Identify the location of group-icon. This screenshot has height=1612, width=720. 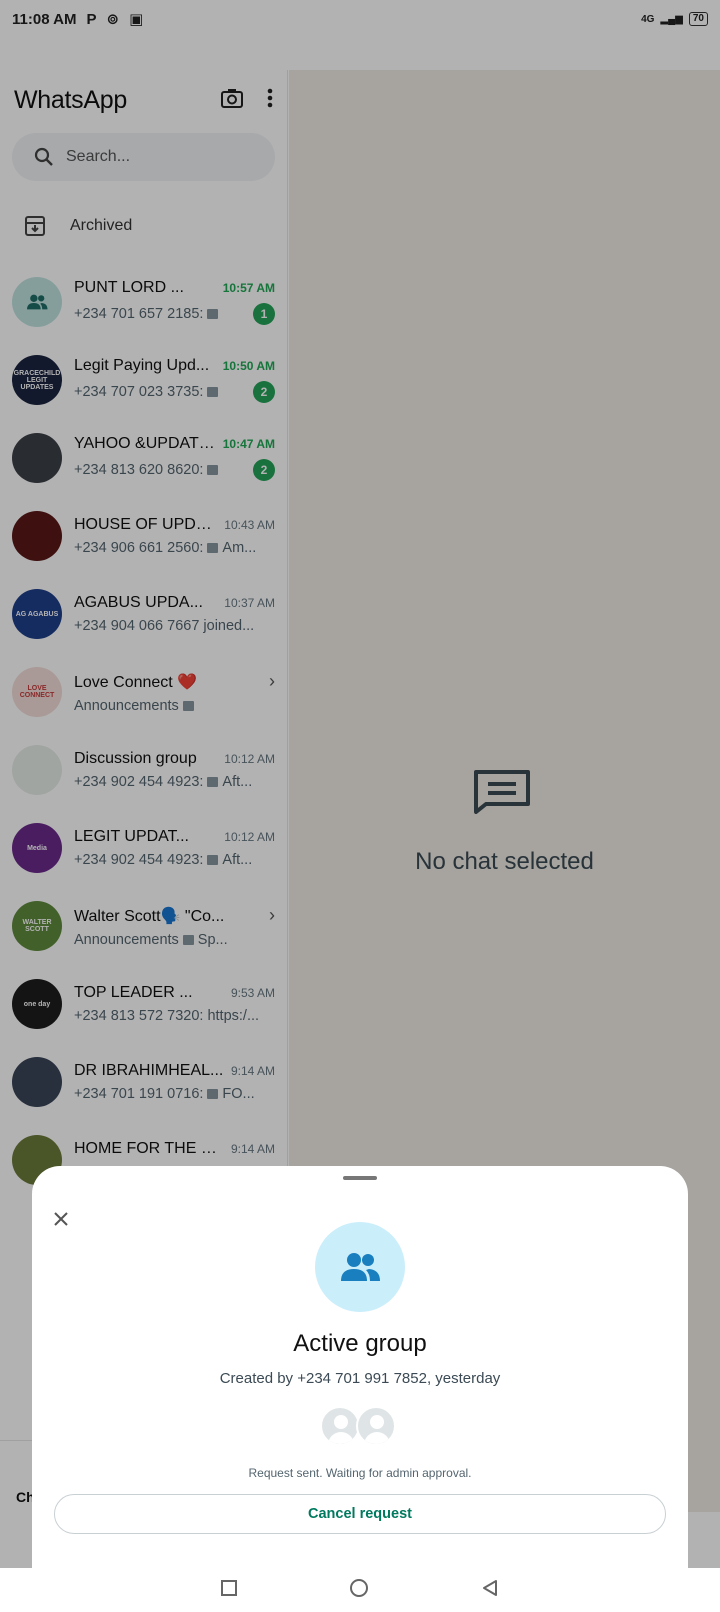
(360, 1267).